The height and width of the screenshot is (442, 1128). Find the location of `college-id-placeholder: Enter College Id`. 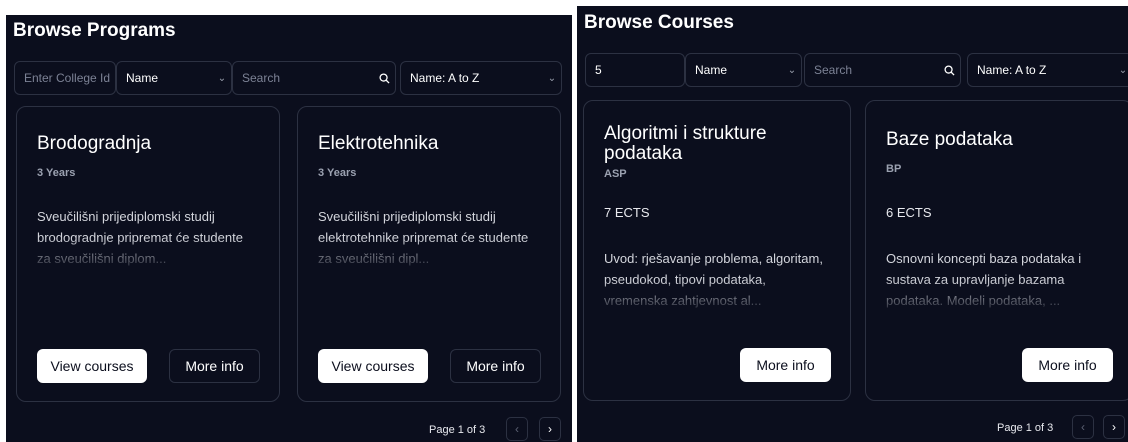

college-id-placeholder: Enter College Id is located at coordinates (67, 78).